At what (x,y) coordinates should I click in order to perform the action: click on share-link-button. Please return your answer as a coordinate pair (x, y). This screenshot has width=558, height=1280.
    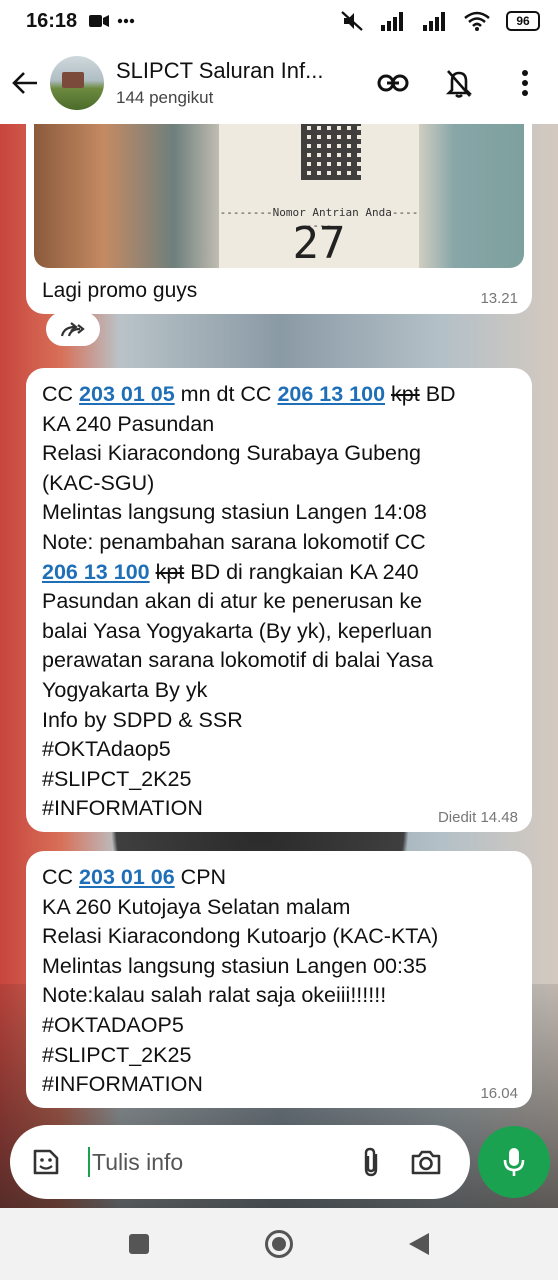
    Looking at the image, I should click on (393, 83).